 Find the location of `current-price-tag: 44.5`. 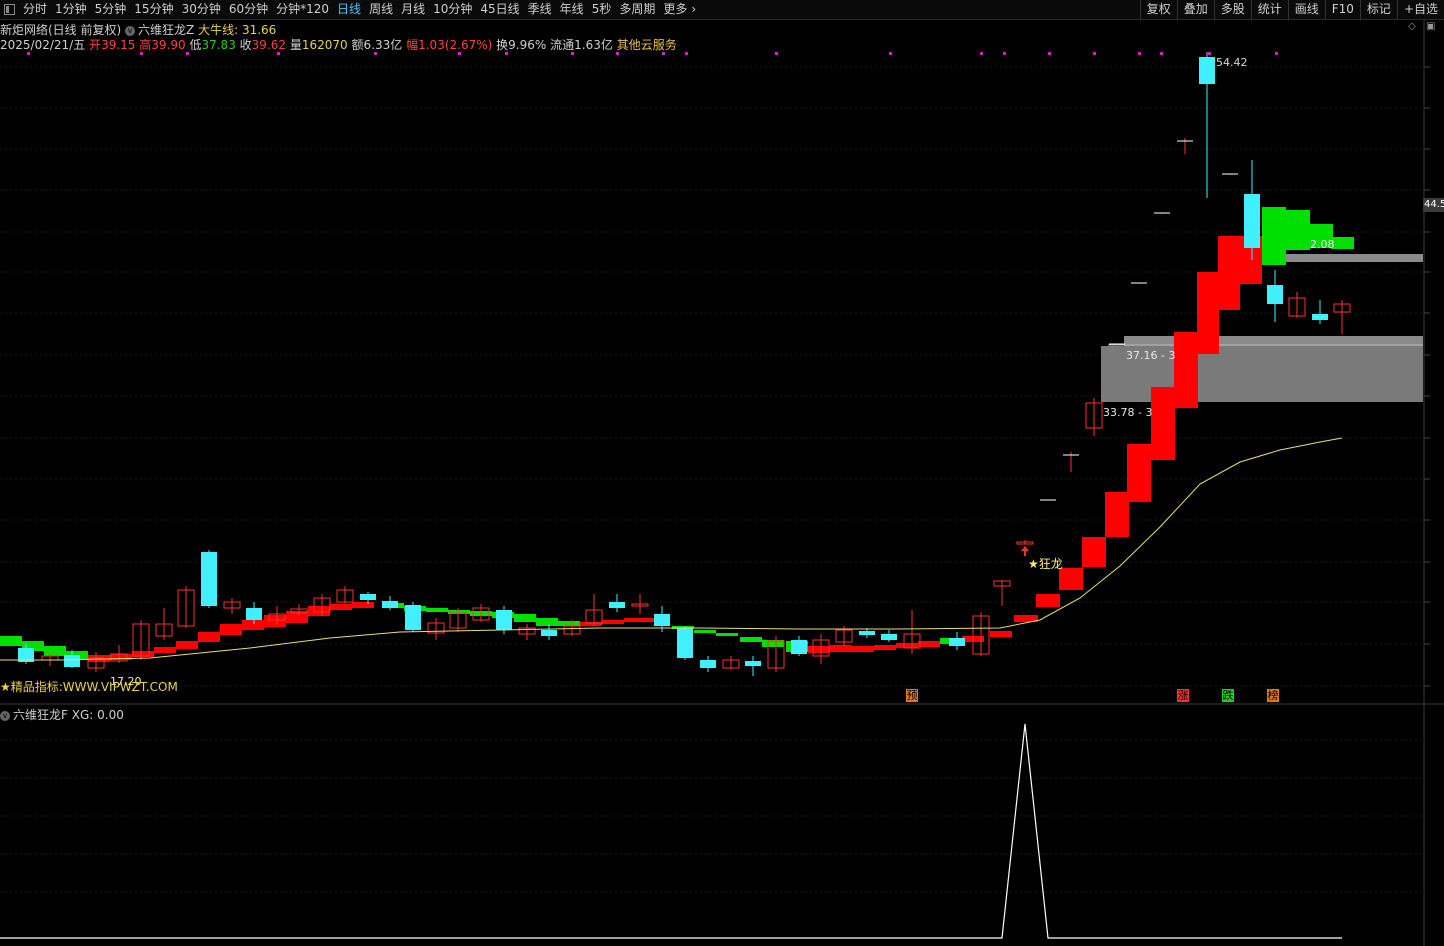

current-price-tag: 44.5 is located at coordinates (1433, 205).